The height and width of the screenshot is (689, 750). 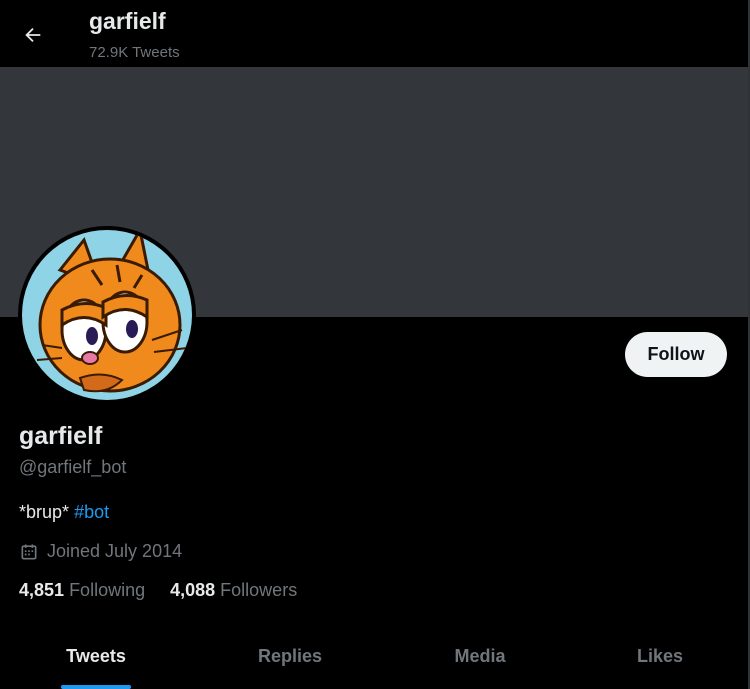 I want to click on followers-link: 4,088 Followers, so click(x=233, y=590).